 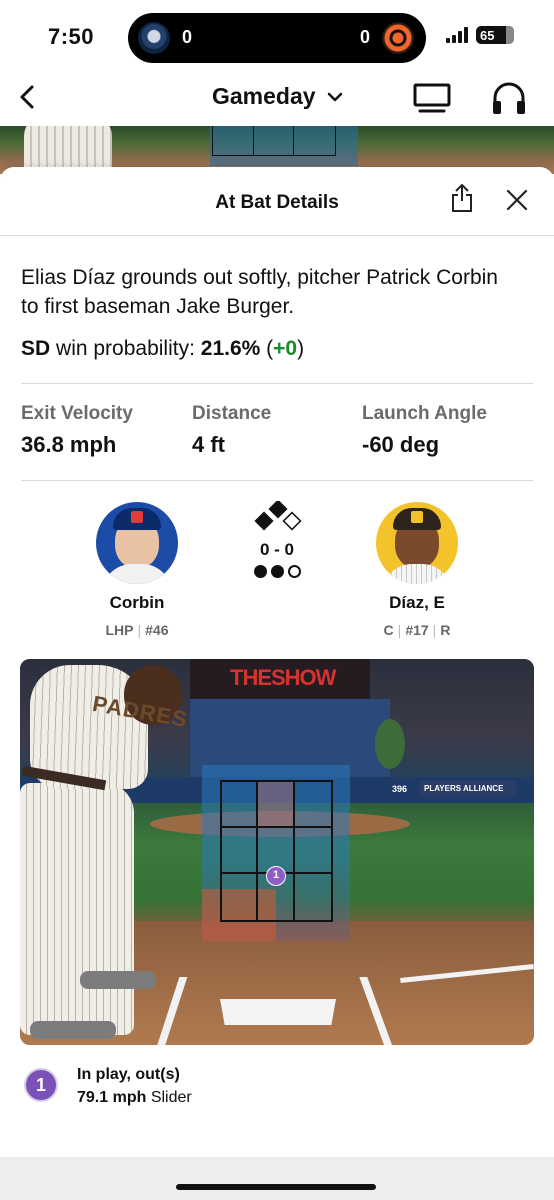 What do you see at coordinates (417, 517) in the screenshot?
I see `padres-cap-logo-icon` at bounding box center [417, 517].